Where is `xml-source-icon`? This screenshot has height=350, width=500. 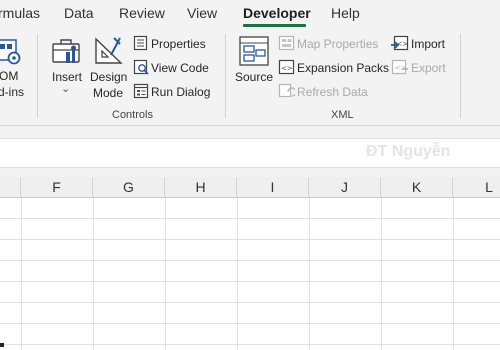 xml-source-icon is located at coordinates (254, 51).